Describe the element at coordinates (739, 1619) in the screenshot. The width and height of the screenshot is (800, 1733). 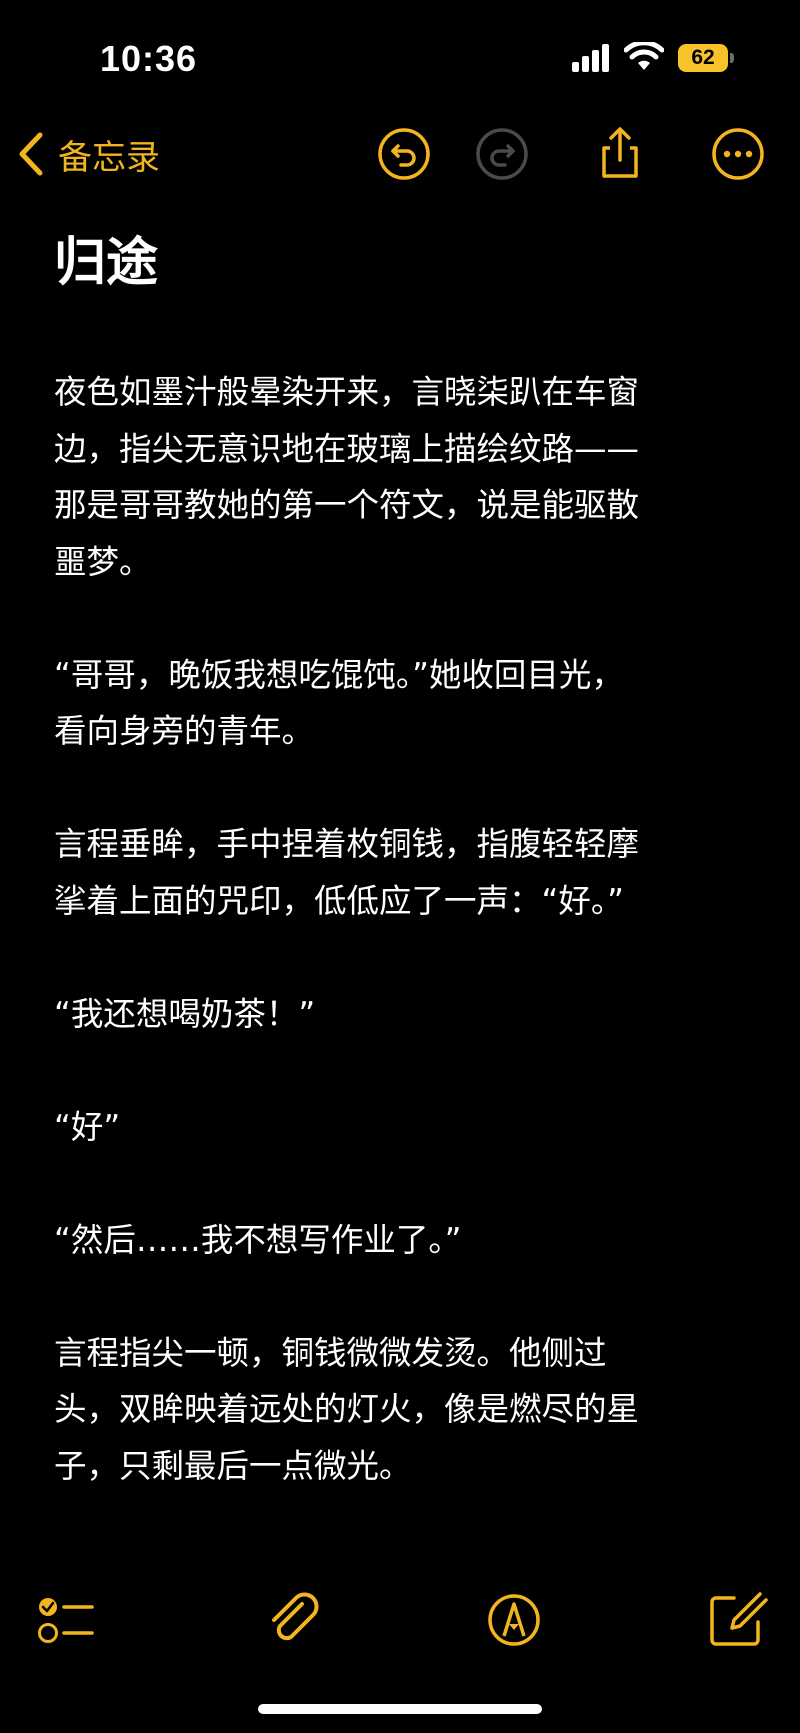
I see `compose-icon` at that location.